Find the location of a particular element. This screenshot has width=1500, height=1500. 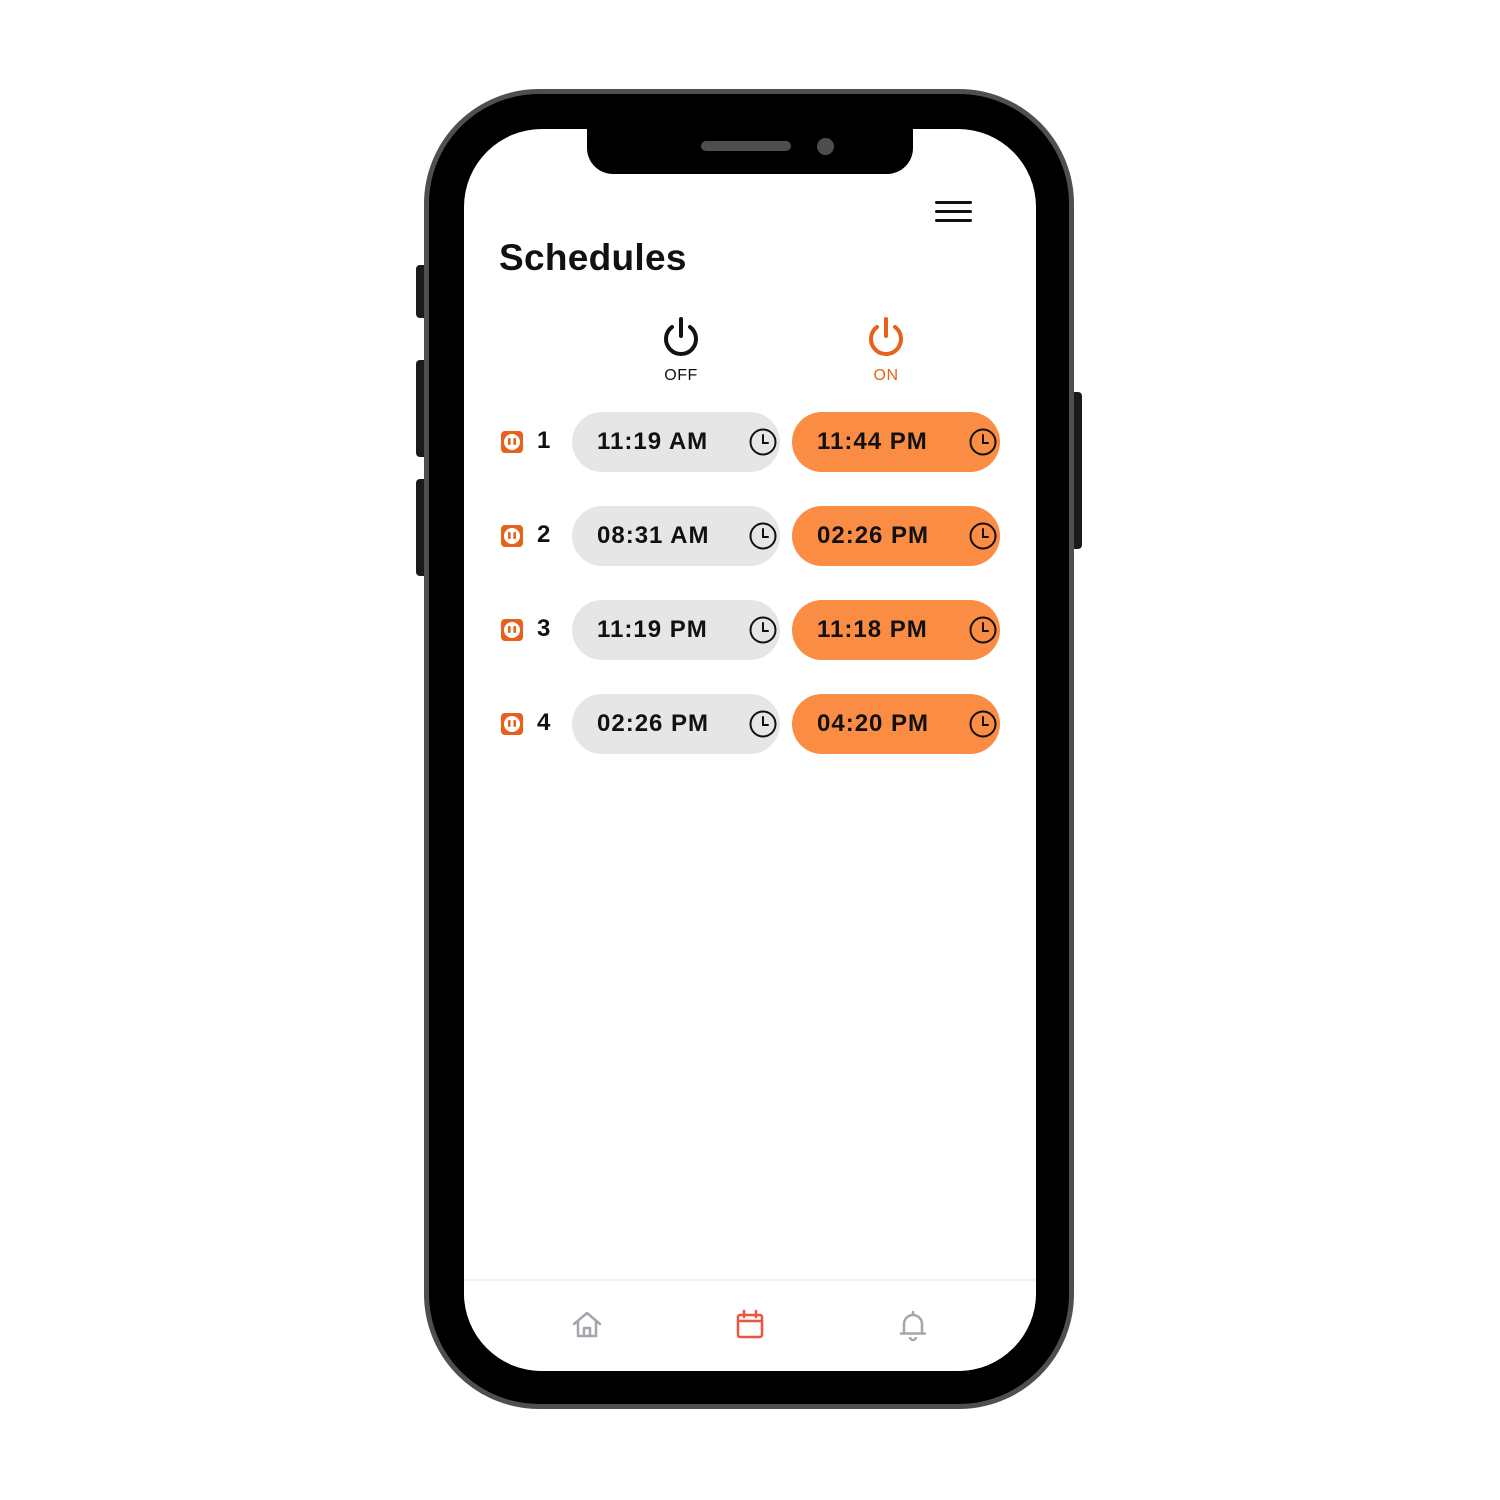

on-label: ON is located at coordinates (886, 375).